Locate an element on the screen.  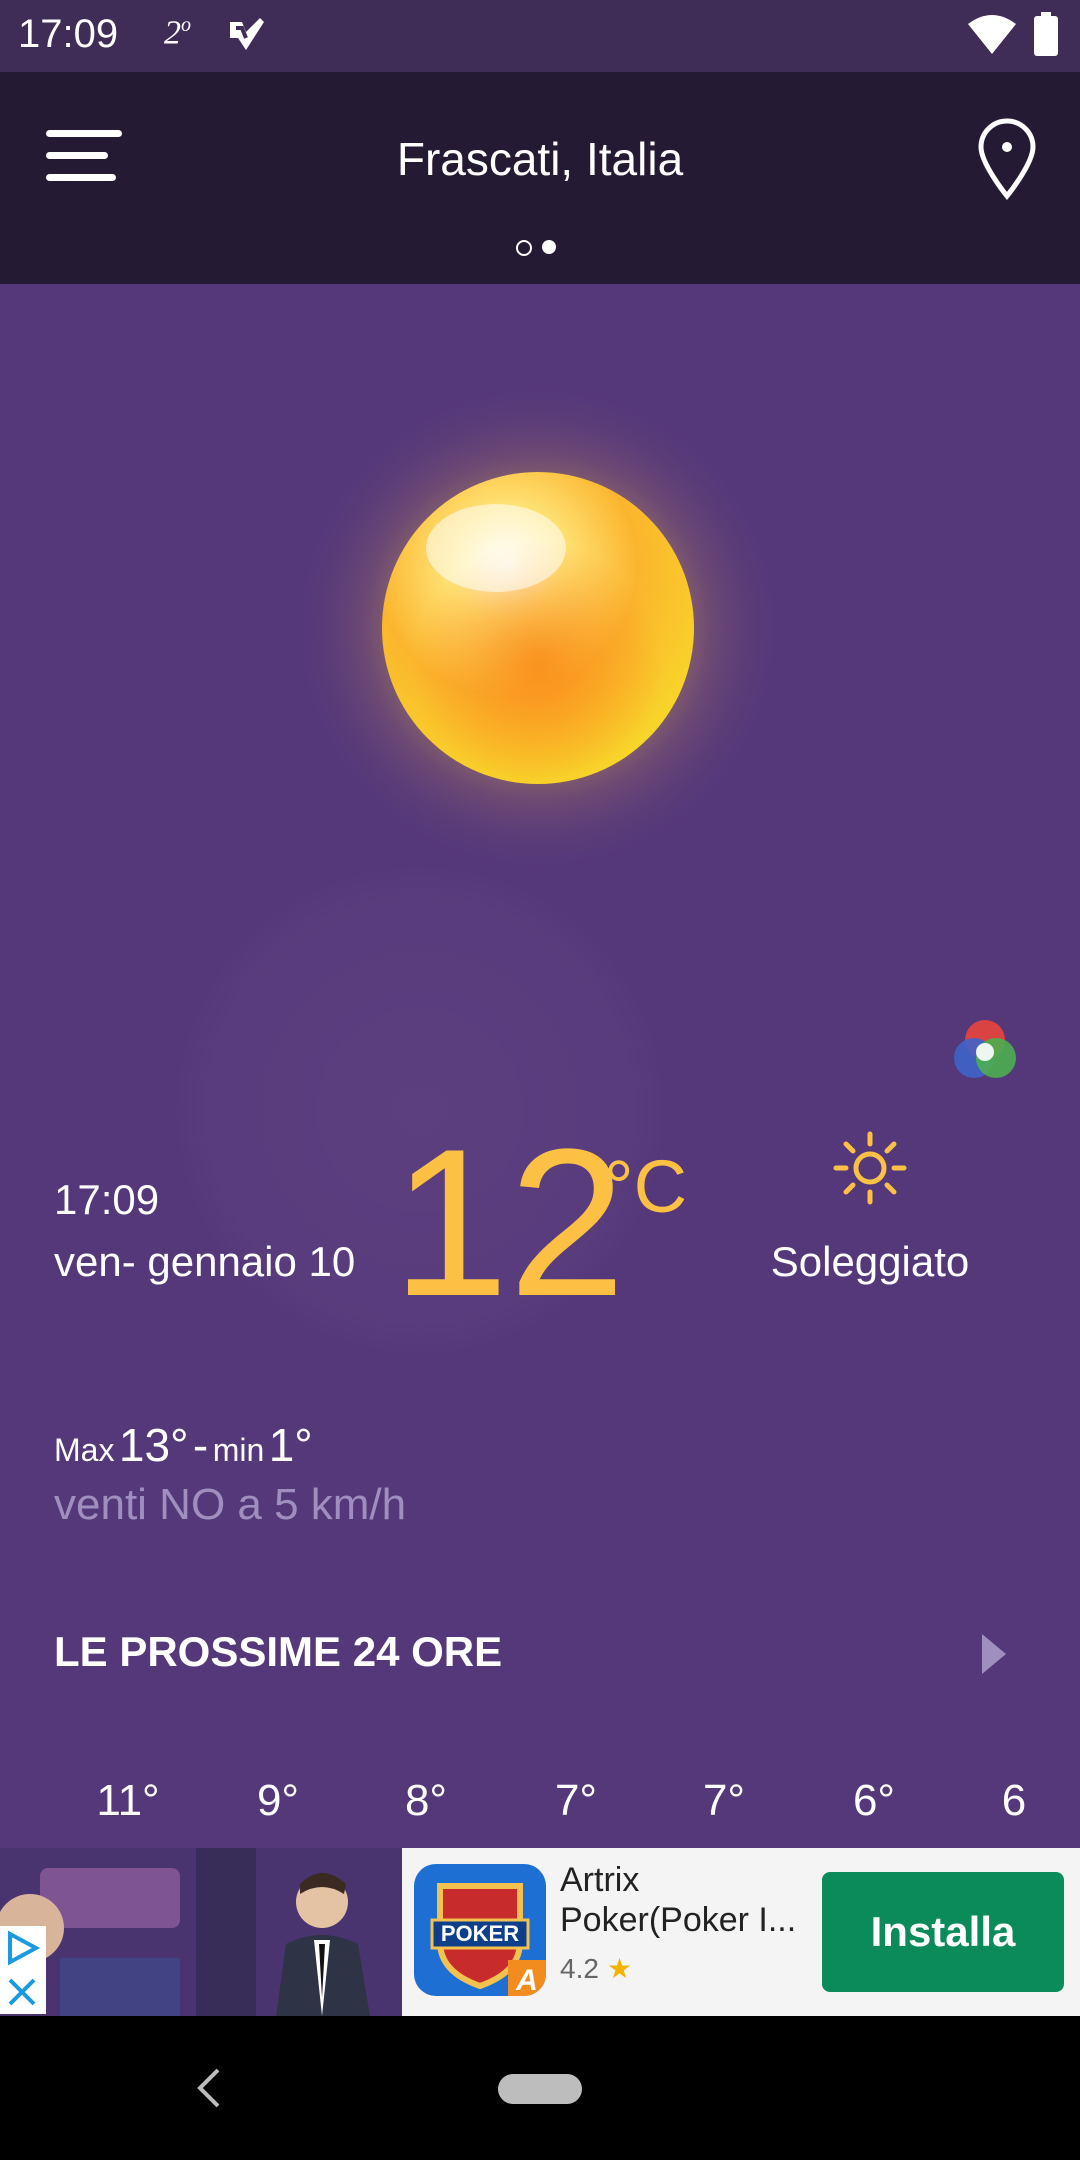
ad-choices is located at coordinates (23, 1970).